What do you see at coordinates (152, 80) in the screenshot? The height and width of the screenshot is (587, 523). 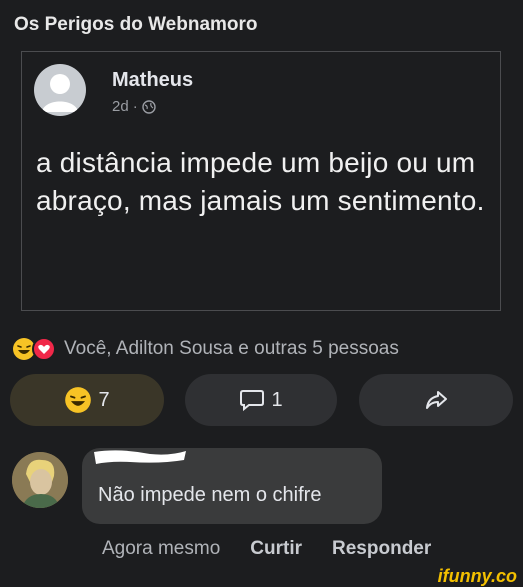 I see `author-name: Matheus` at bounding box center [152, 80].